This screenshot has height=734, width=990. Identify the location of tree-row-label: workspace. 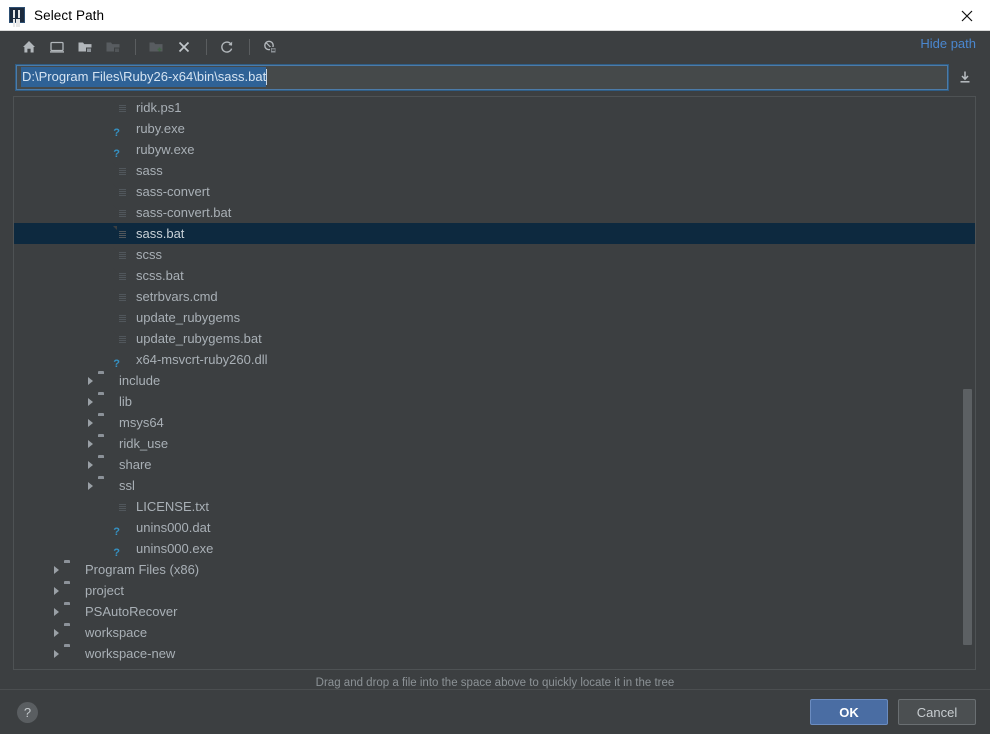
(116, 632).